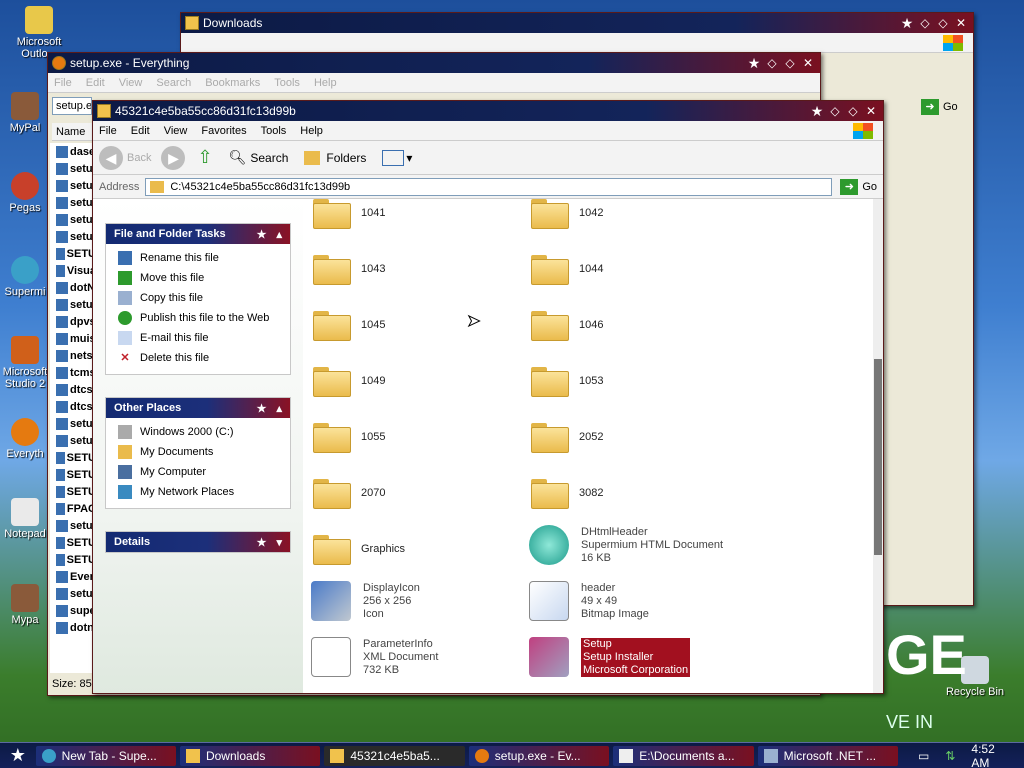 Image resolution: width=1024 pixels, height=768 pixels. What do you see at coordinates (397, 157) in the screenshot?
I see `views-button: ▾` at bounding box center [397, 157].